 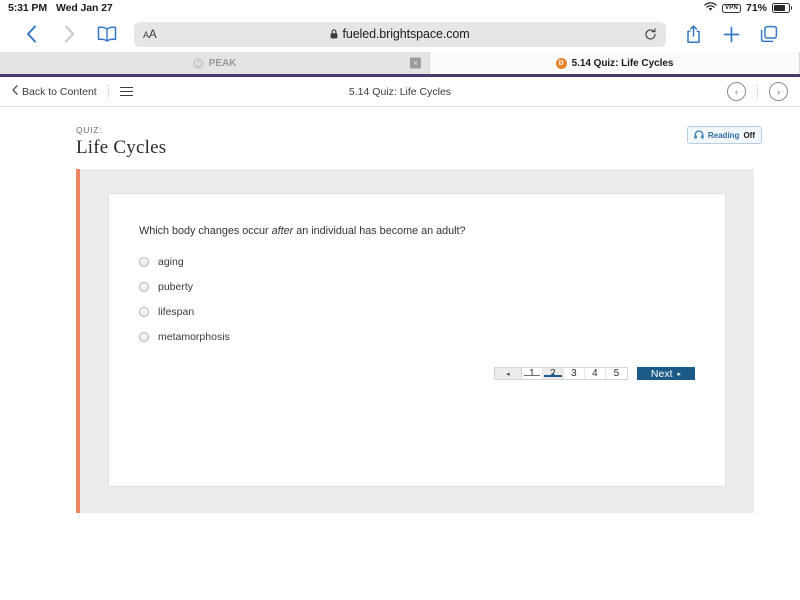 What do you see at coordinates (222, 63) in the screenshot?
I see `tab-title-peak: PEAK` at bounding box center [222, 63].